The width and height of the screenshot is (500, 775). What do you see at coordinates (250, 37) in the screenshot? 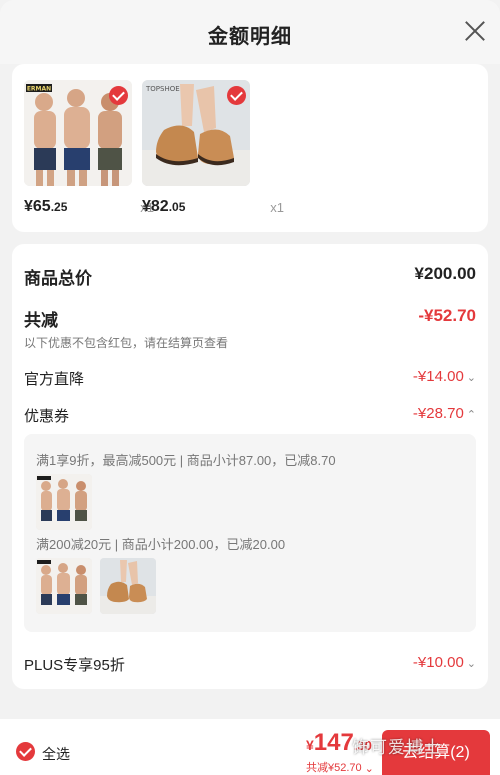
I see `sheet-title: 金额明细` at bounding box center [250, 37].